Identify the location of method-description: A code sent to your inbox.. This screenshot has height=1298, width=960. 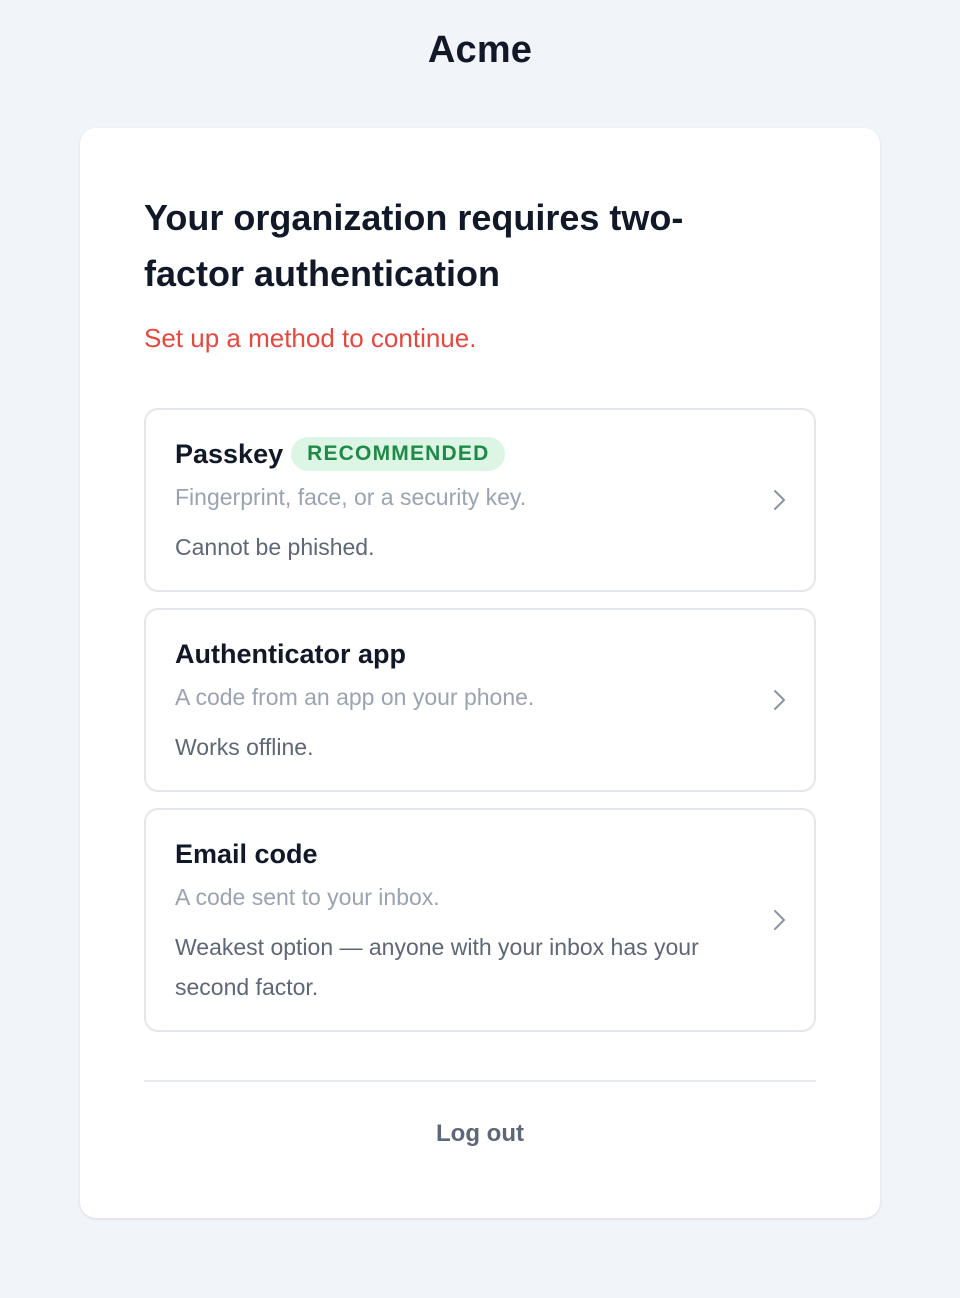
(307, 897).